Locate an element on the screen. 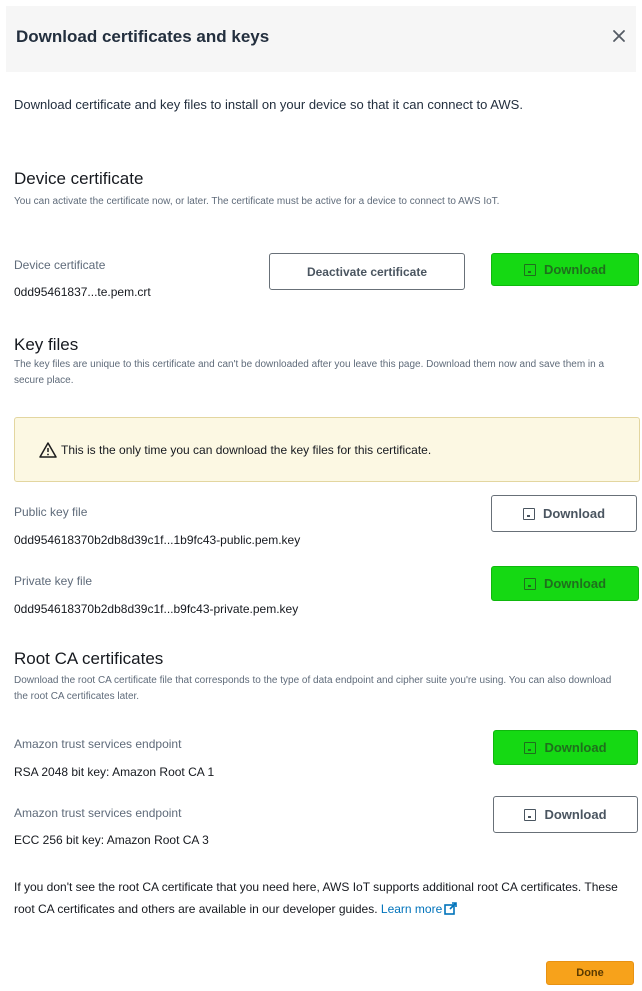  public-key-download-button: Download is located at coordinates (564, 513).